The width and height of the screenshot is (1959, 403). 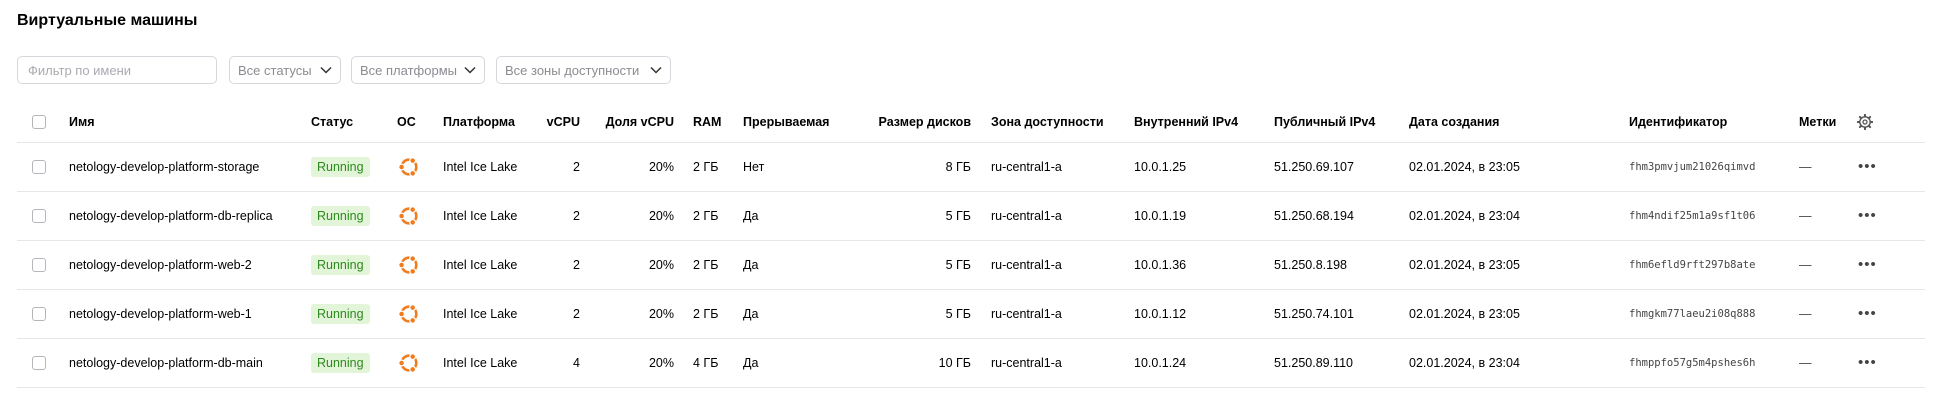 I want to click on cell-public-ip: 51.250.89.110, so click(x=1314, y=362).